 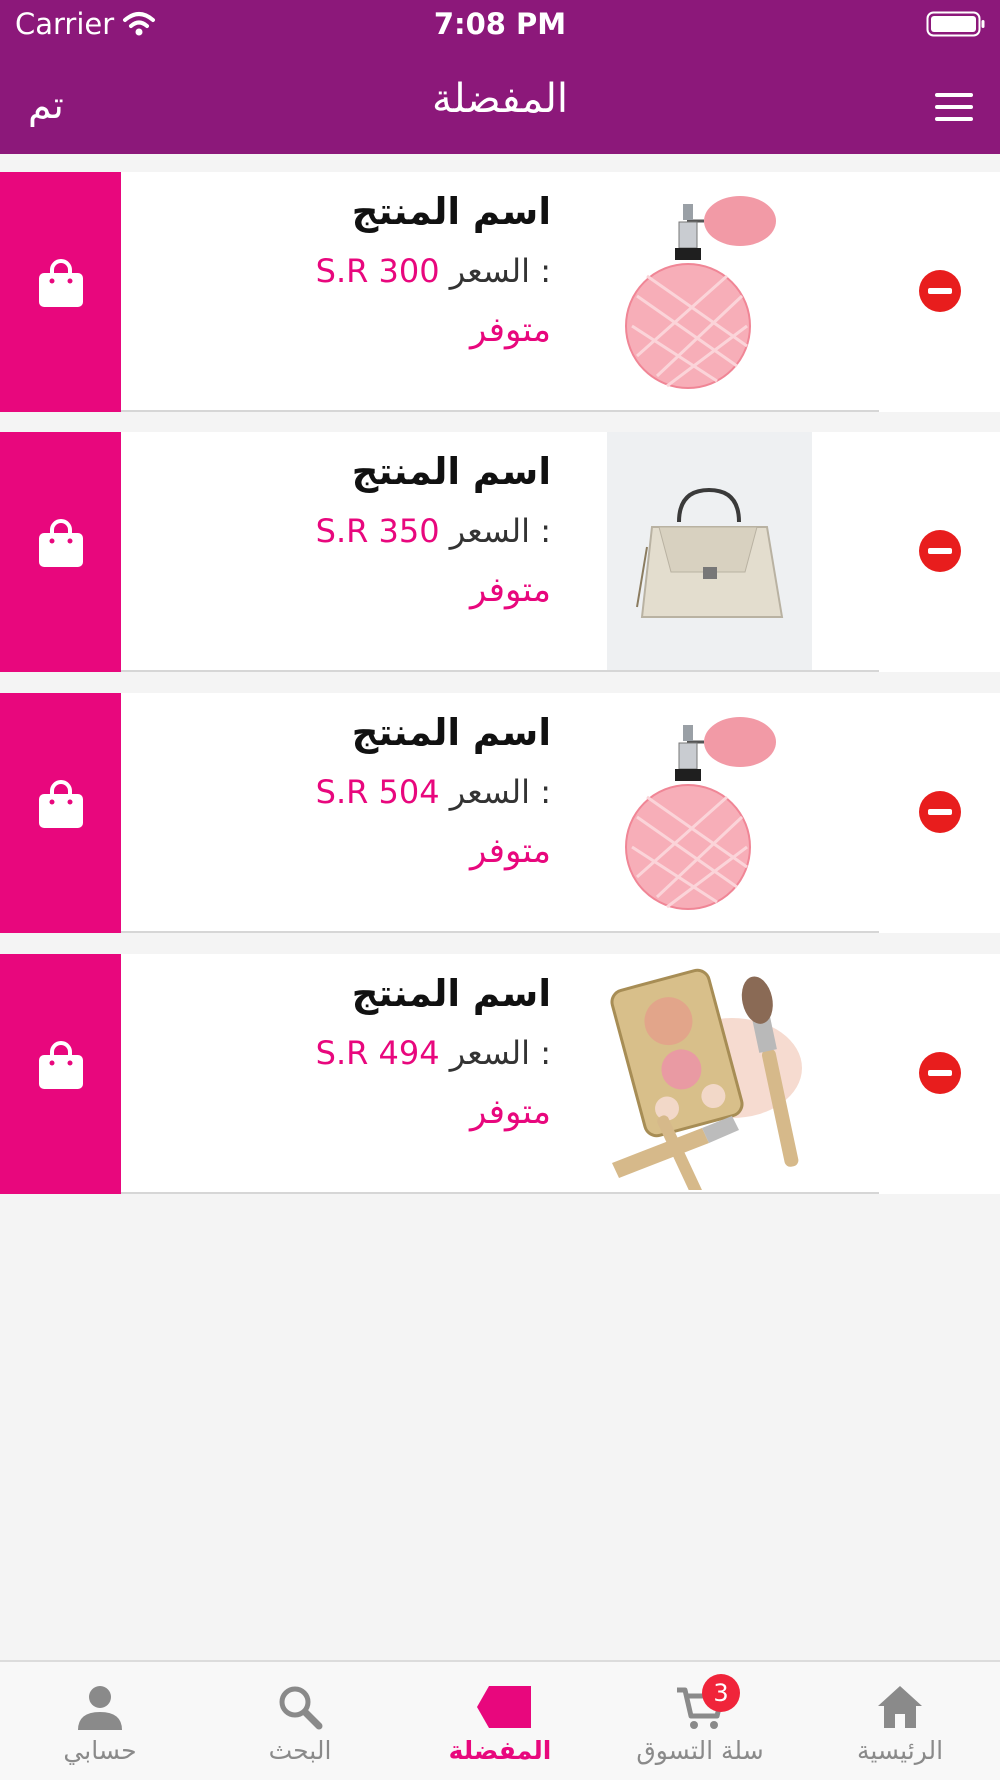 I want to click on price-value: S.R 300, so click(x=377, y=271).